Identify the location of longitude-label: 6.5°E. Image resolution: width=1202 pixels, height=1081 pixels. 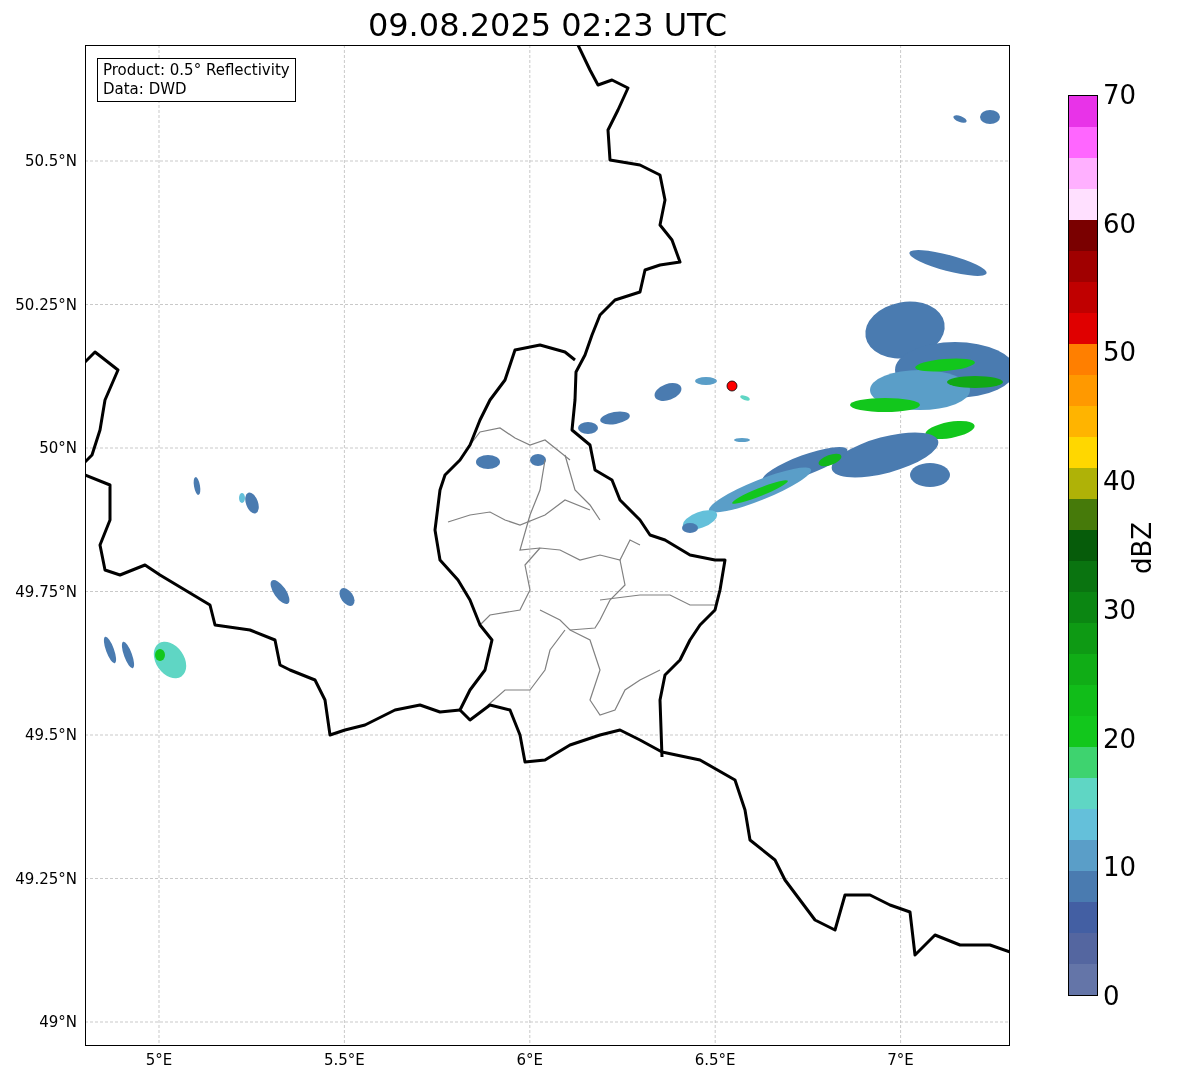
(715, 1060).